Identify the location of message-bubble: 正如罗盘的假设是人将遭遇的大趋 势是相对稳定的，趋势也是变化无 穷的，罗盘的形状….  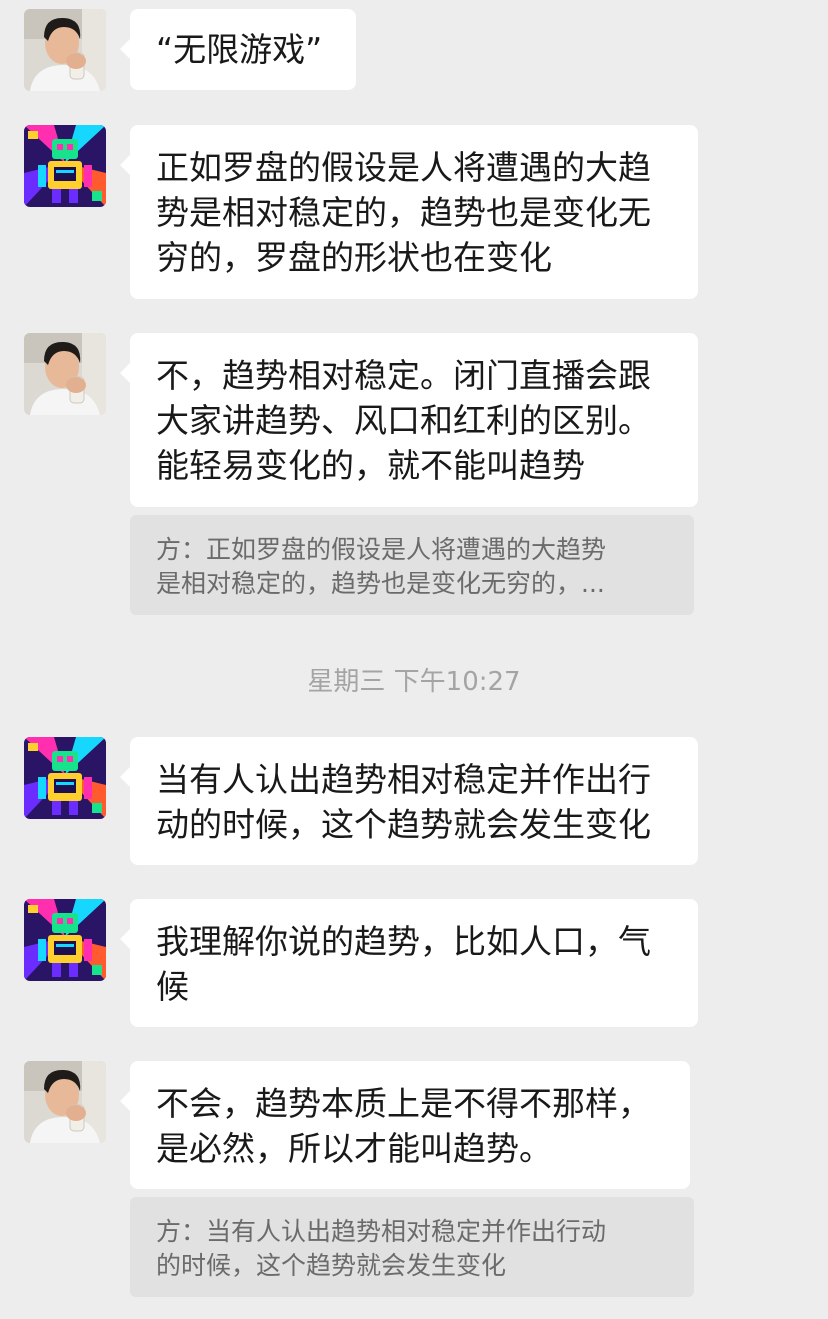
(409, 212).